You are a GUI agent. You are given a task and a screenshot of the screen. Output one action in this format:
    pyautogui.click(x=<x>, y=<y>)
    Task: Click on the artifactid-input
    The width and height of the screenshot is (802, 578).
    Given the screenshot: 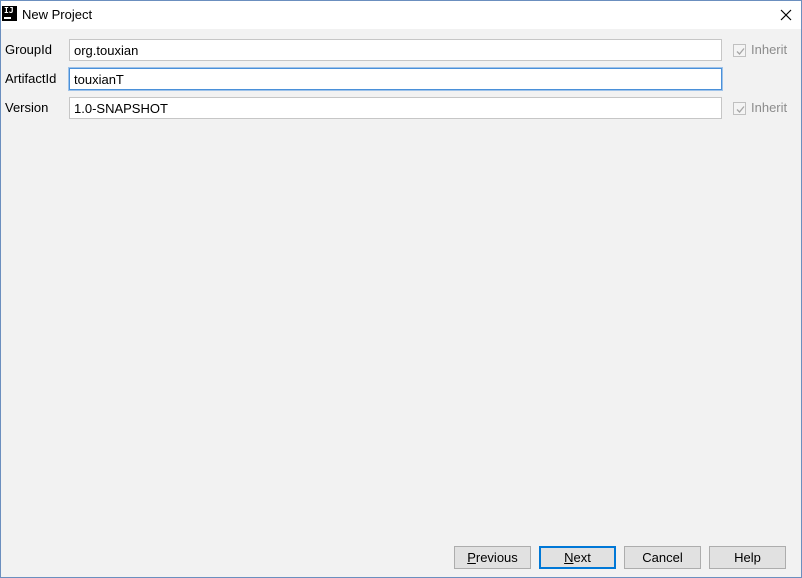 What is the action you would take?
    pyautogui.click(x=395, y=79)
    